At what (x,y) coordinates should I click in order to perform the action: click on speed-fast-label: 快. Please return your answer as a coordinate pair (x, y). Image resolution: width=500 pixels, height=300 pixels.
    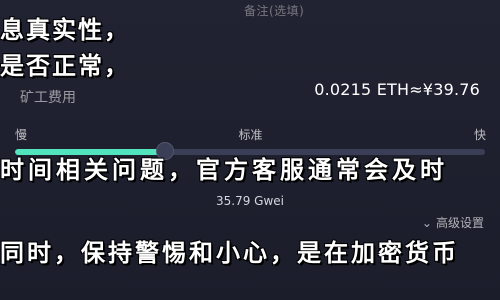
    Looking at the image, I should click on (480, 134).